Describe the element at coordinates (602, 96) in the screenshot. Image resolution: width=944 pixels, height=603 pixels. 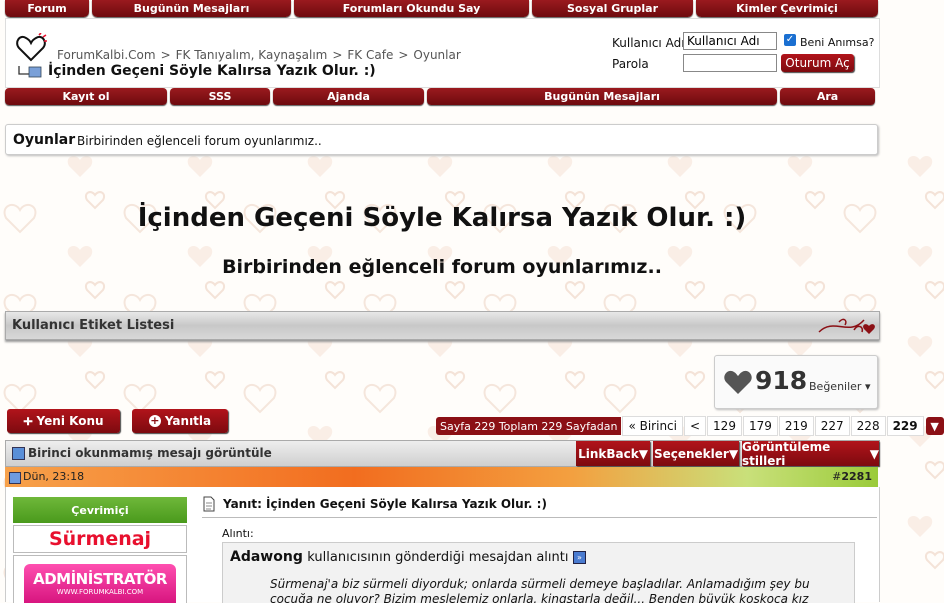
I see `subnav-todays-posts: Bugünün Mesajları` at that location.